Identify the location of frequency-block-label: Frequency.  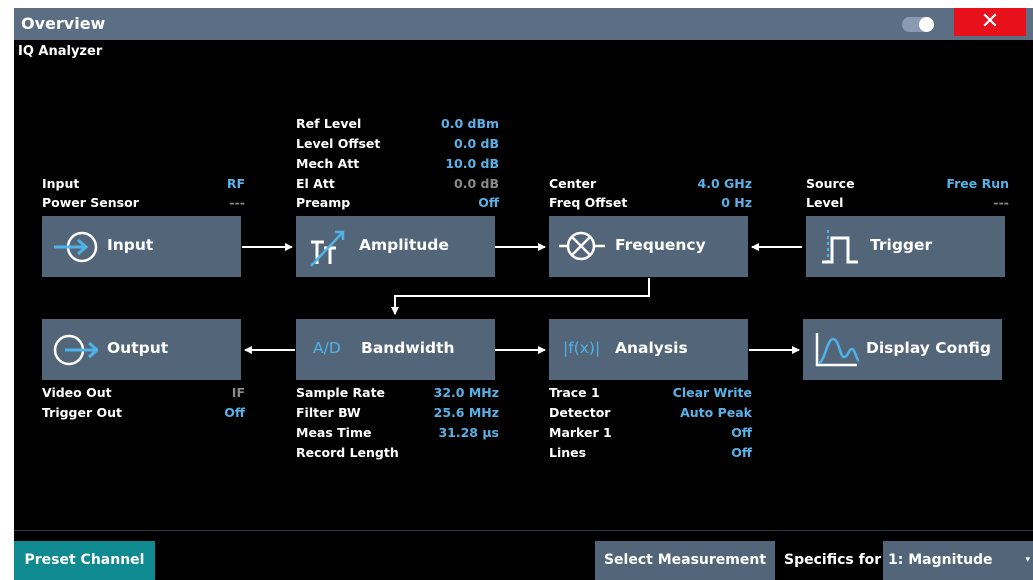
(660, 245).